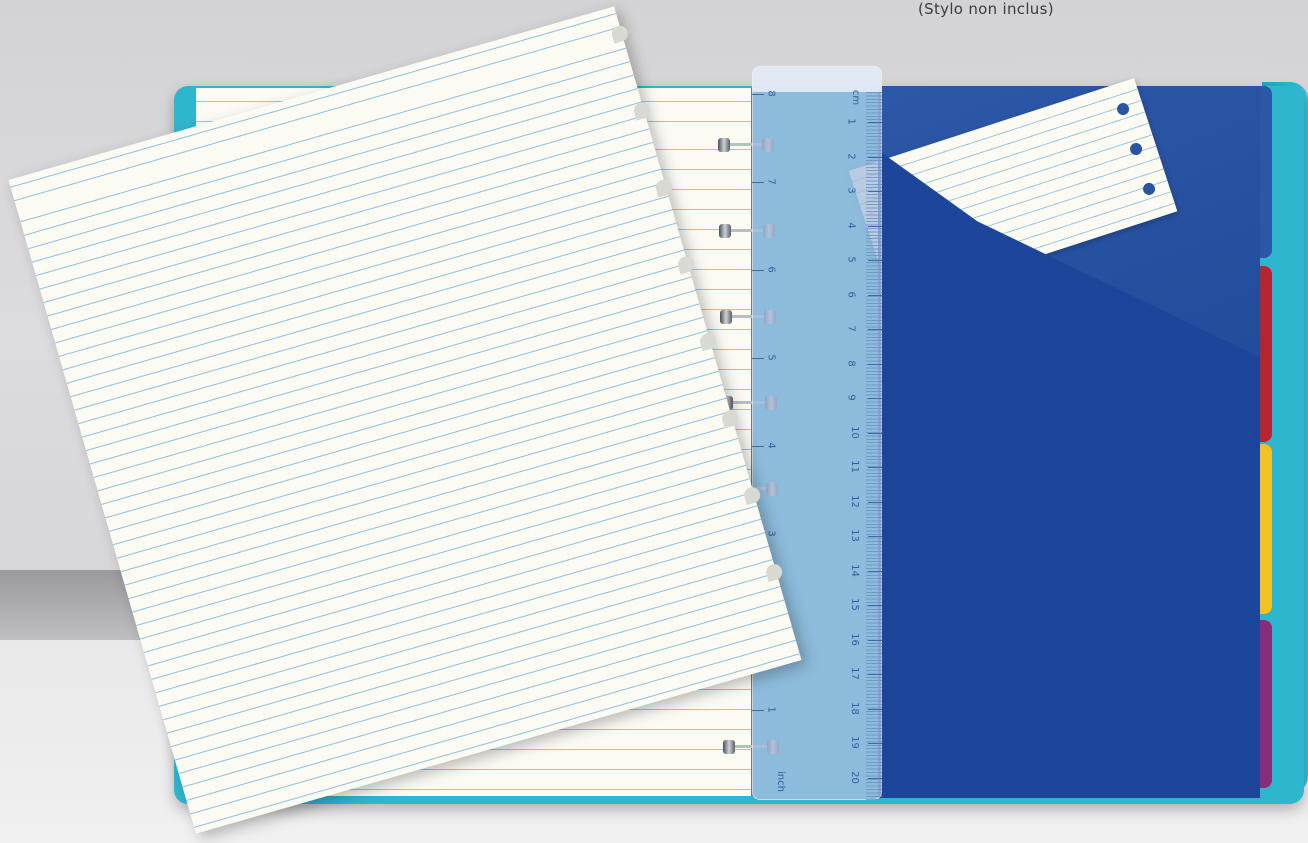  What do you see at coordinates (851, 156) in the screenshot?
I see `ruler-cm-label: 2` at bounding box center [851, 156].